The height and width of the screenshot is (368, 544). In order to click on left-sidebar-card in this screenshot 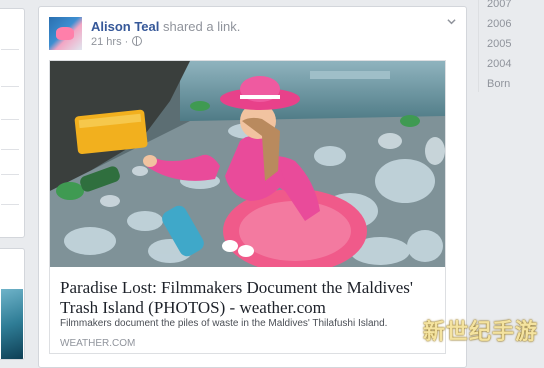, I will do `click(12, 123)`.